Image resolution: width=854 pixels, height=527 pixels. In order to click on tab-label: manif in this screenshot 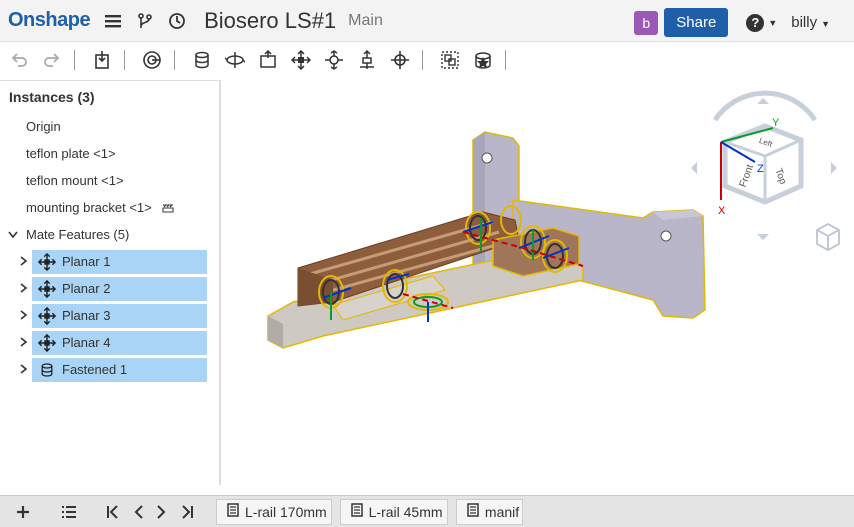, I will do `click(502, 511)`.